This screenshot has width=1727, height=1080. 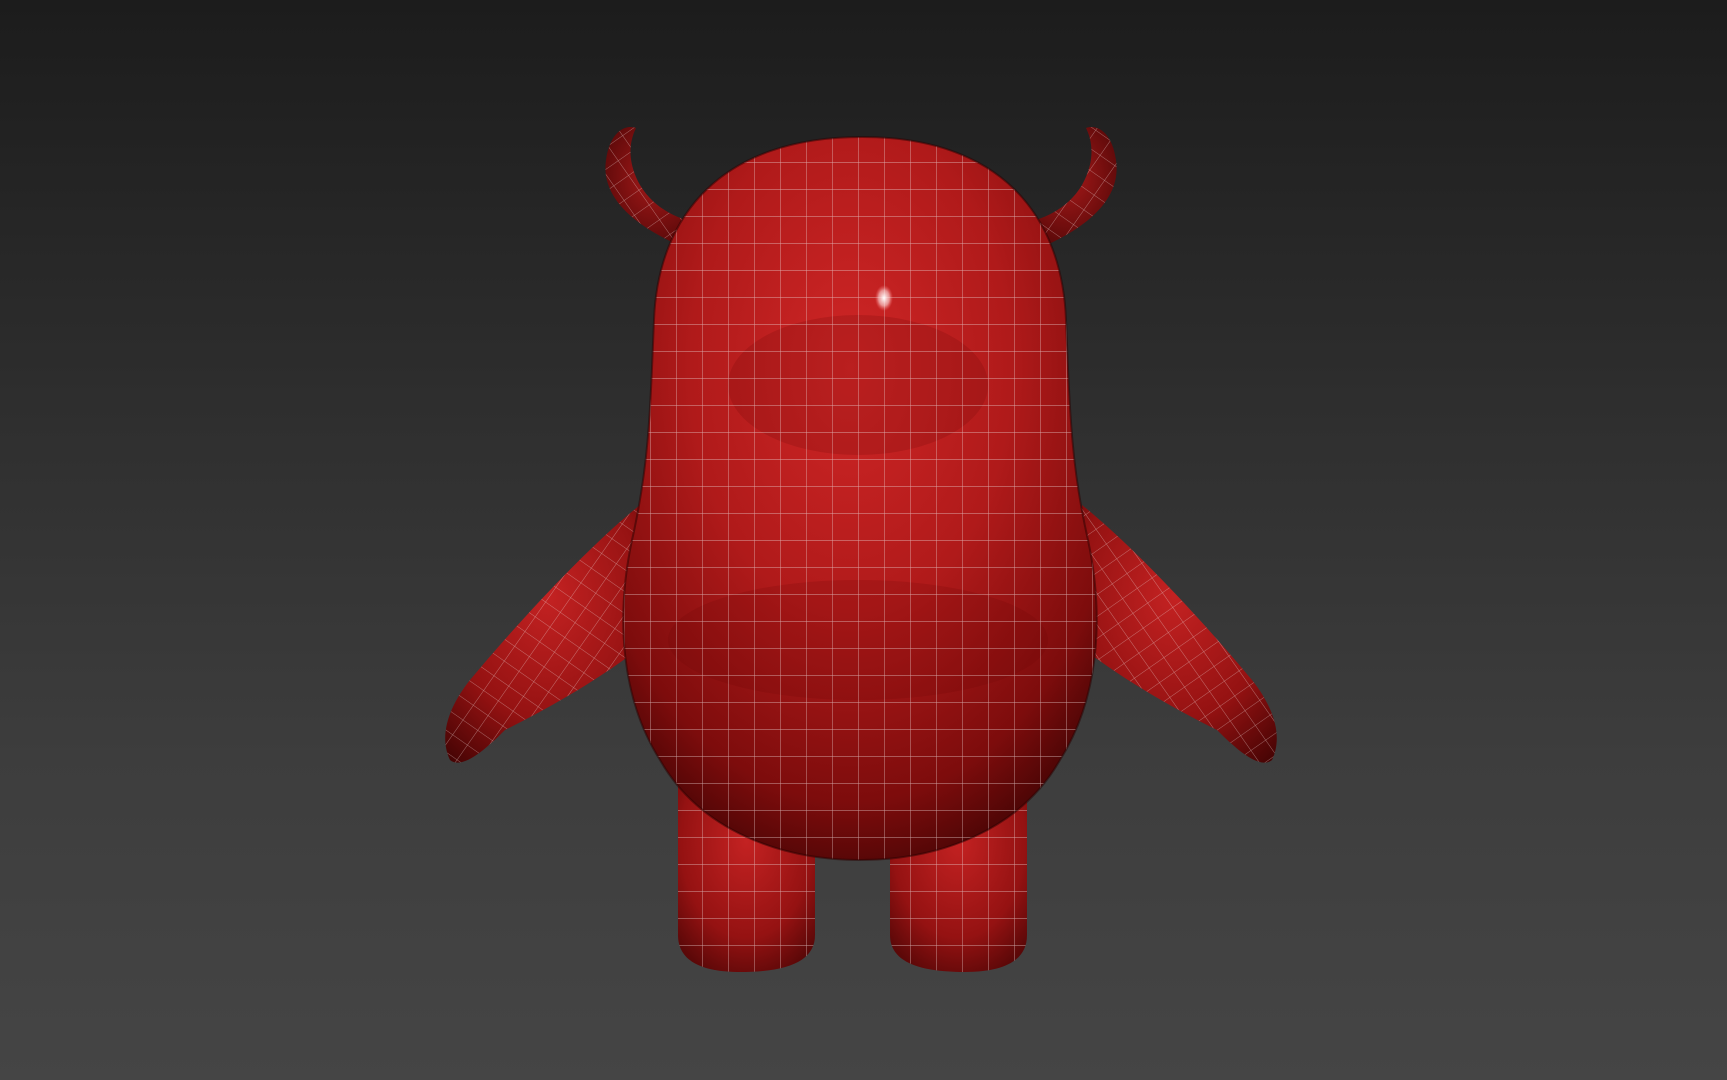 What do you see at coordinates (884, 298) in the screenshot?
I see `specular-highlight` at bounding box center [884, 298].